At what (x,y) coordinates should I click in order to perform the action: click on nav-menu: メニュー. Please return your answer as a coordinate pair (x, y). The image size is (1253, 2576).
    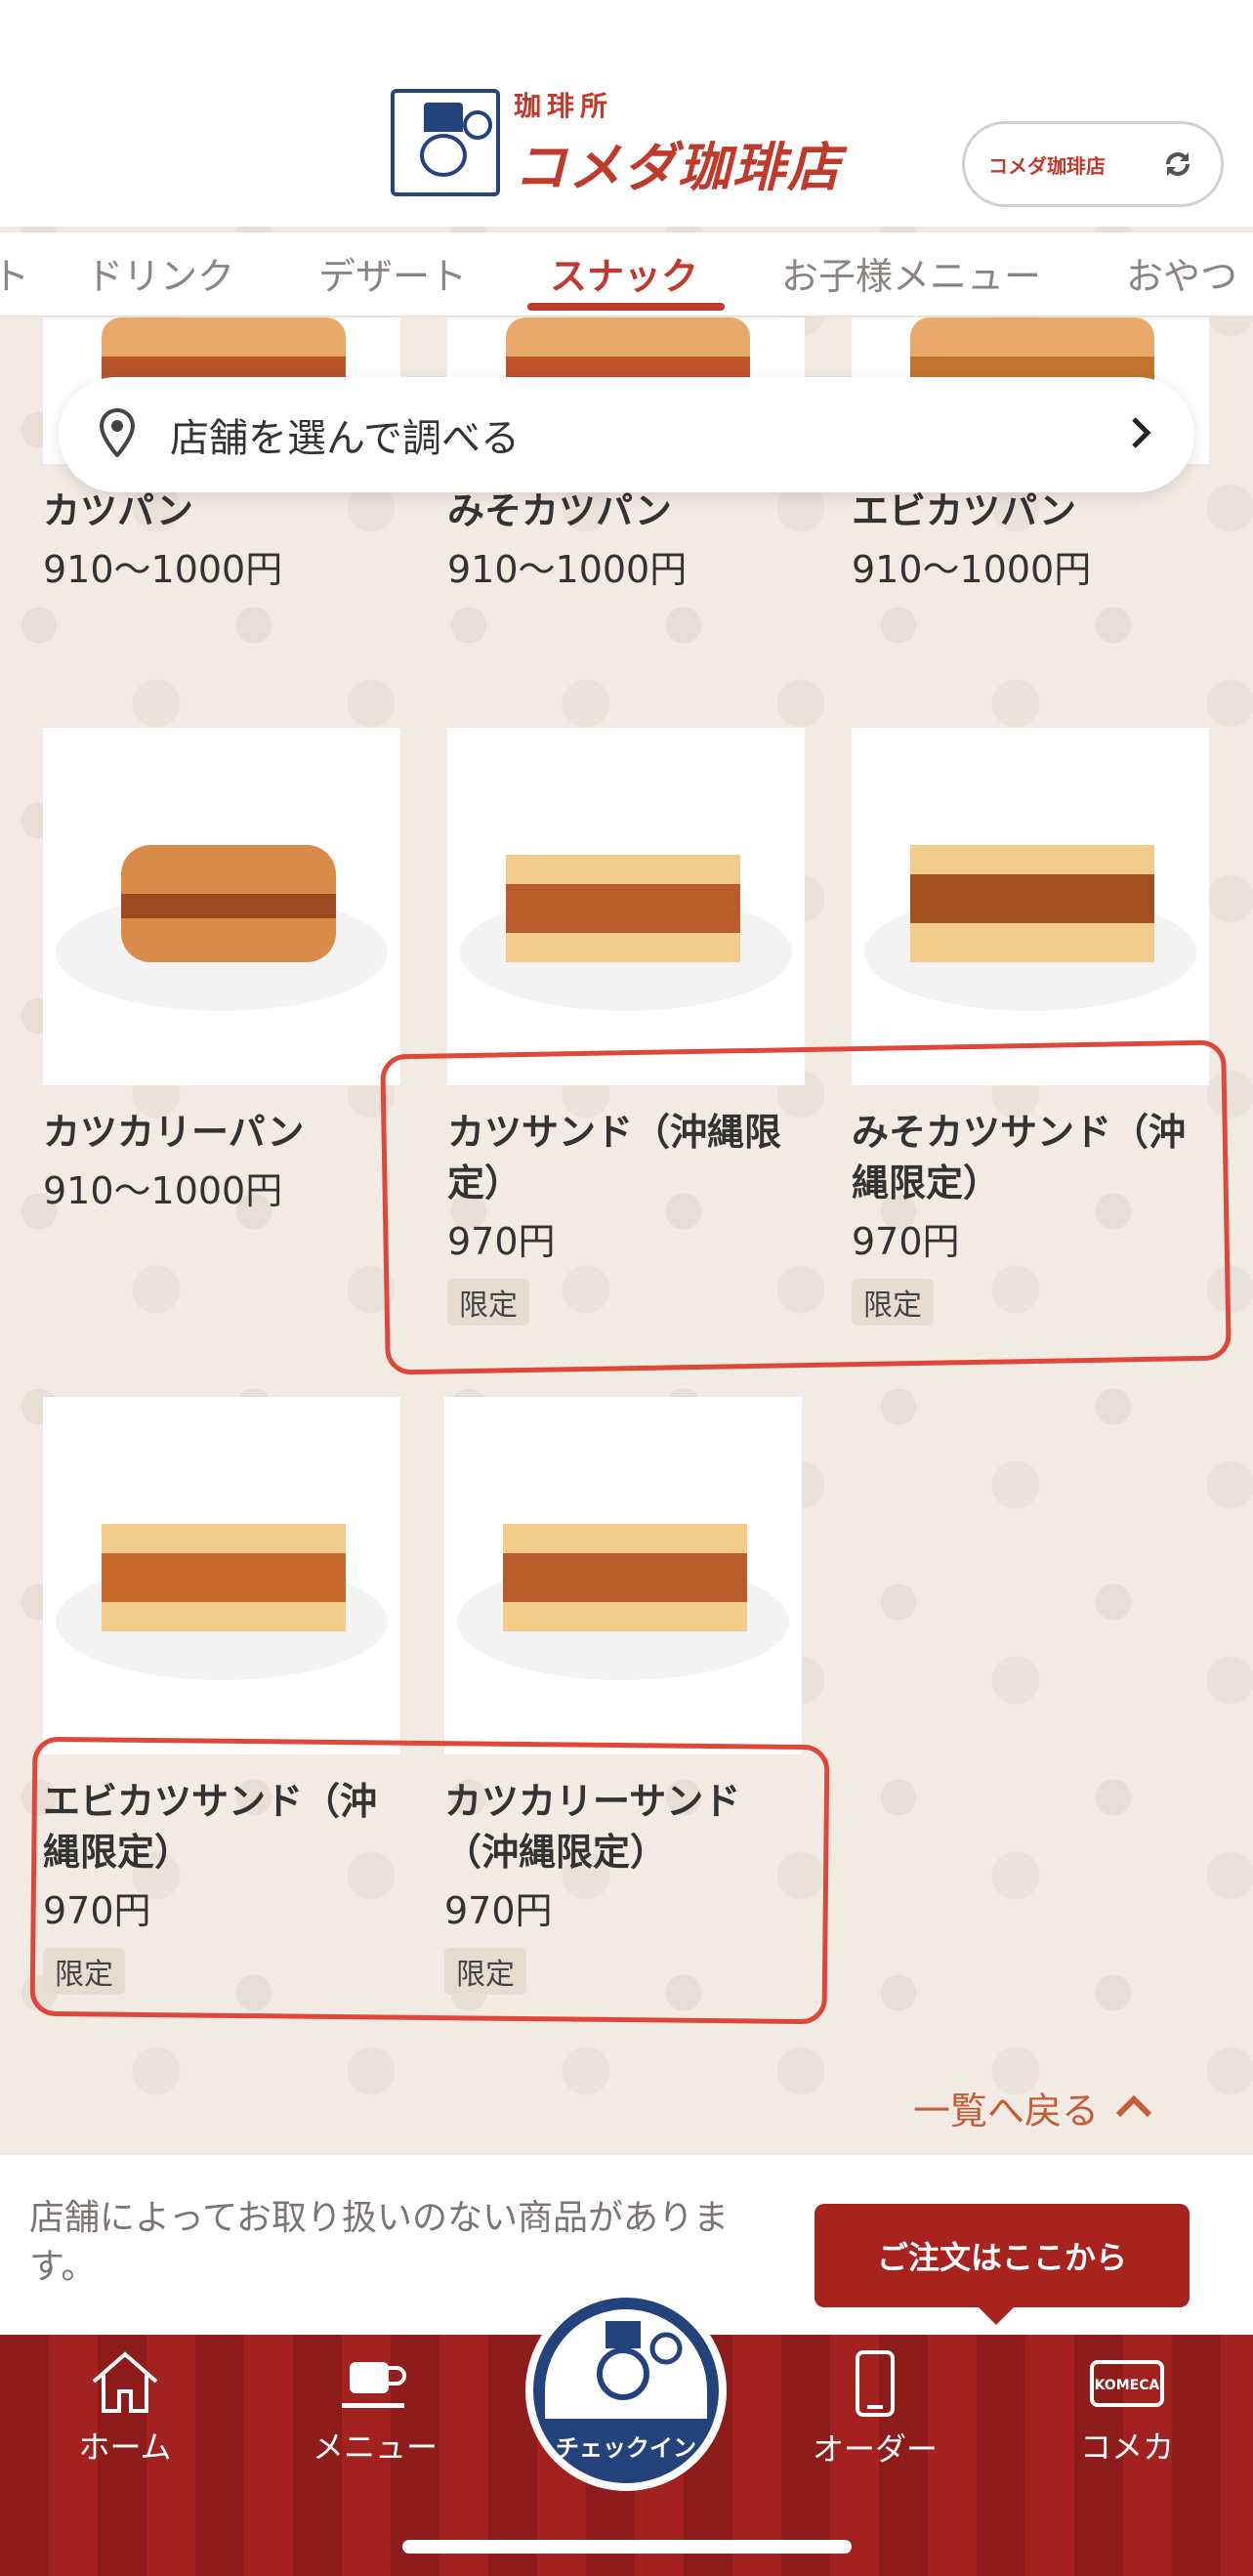
    Looking at the image, I should click on (375, 2408).